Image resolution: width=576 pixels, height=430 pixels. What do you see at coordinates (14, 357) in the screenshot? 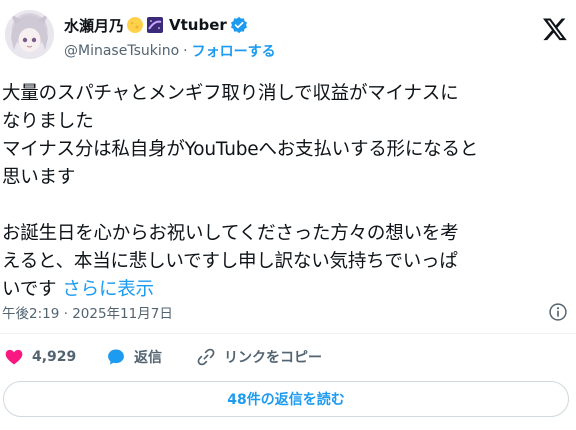
I see `heart-icon` at bounding box center [14, 357].